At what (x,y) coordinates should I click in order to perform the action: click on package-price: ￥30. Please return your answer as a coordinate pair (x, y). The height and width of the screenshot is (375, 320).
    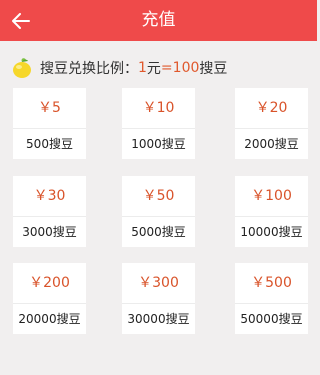
    Looking at the image, I should click on (49, 196).